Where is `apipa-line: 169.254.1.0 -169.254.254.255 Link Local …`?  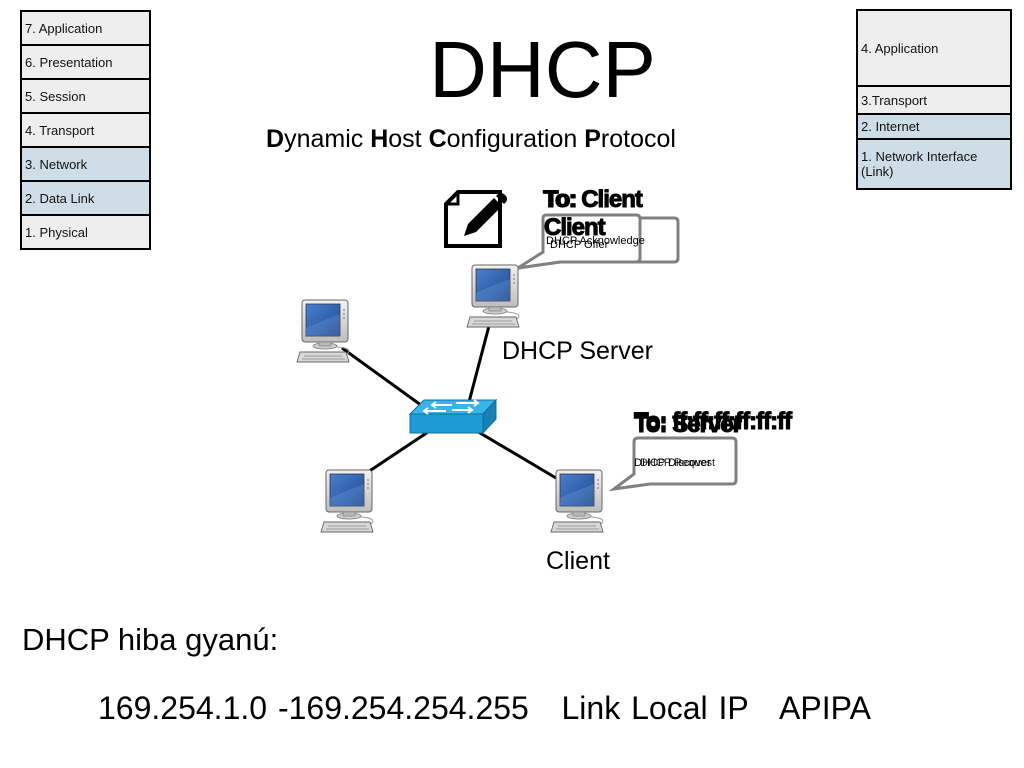 apipa-line: 169.254.1.0 -169.254.254.255 Link Local … is located at coordinates (484, 708).